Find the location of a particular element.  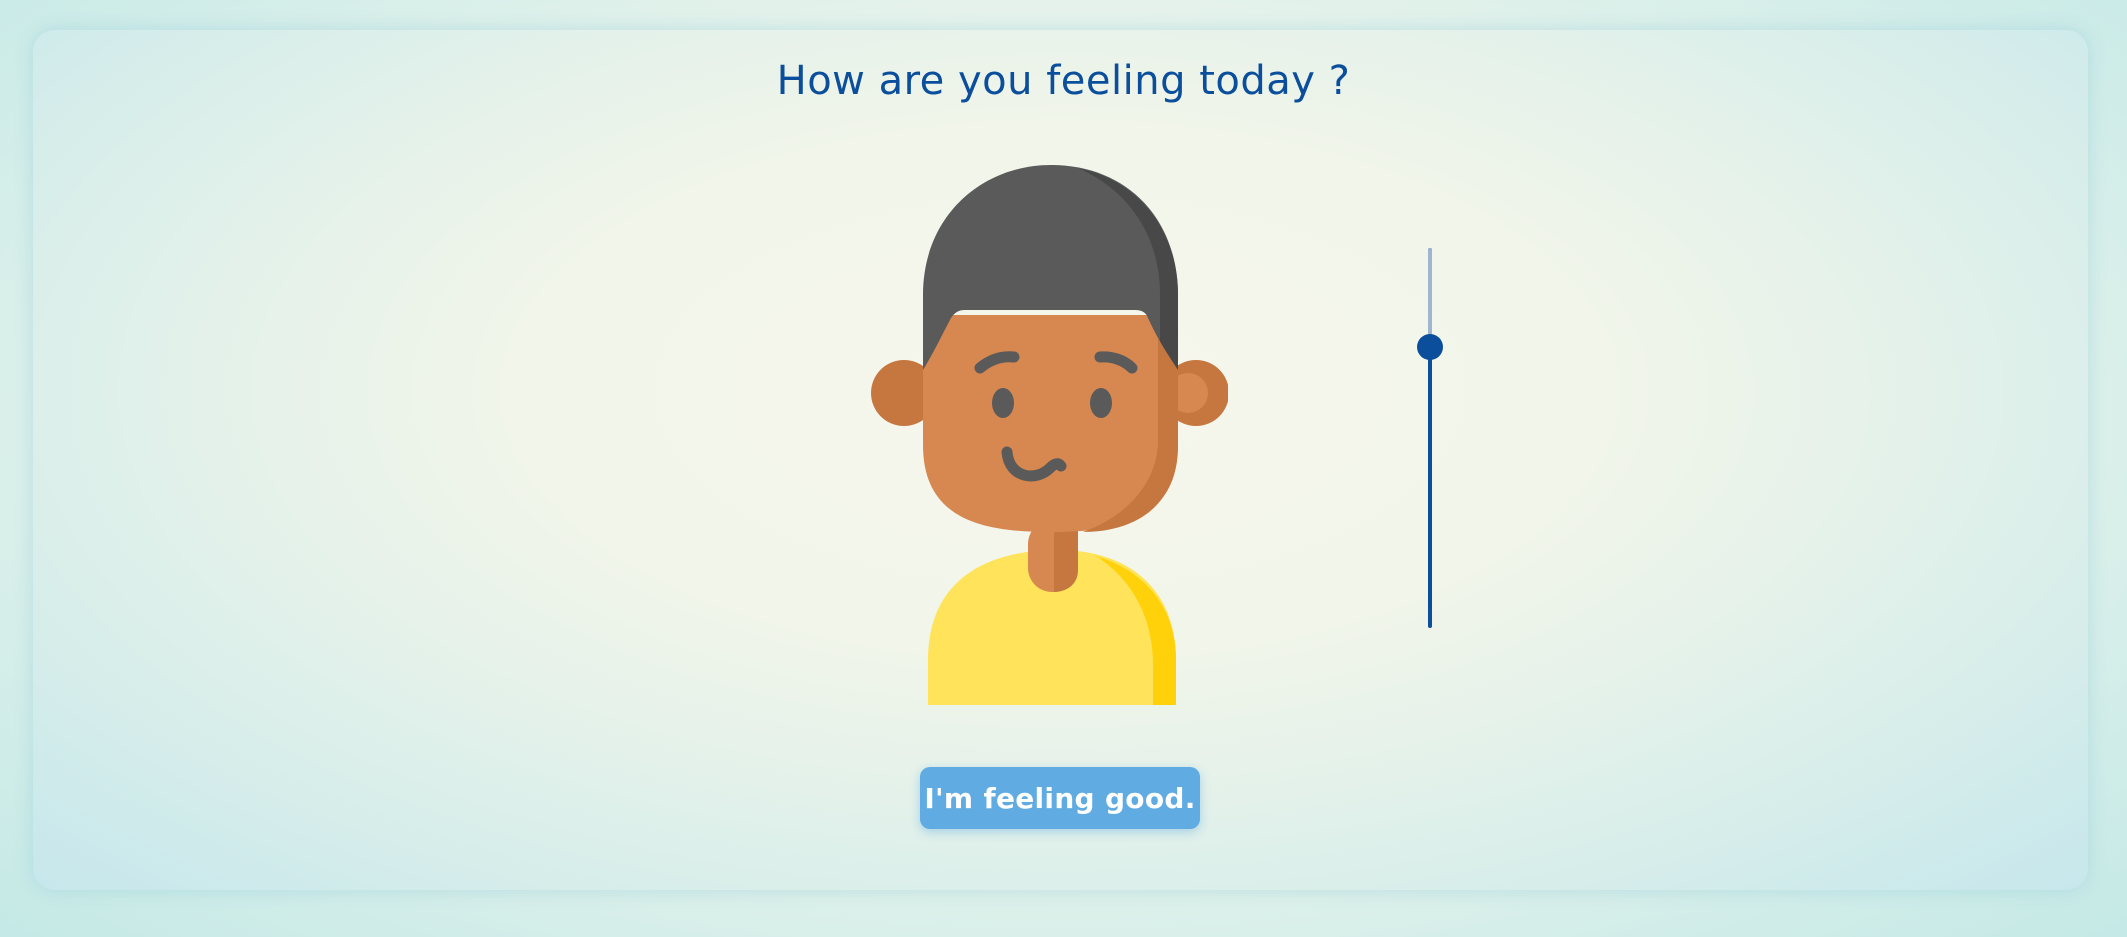

slider-thumb is located at coordinates (1430, 346).